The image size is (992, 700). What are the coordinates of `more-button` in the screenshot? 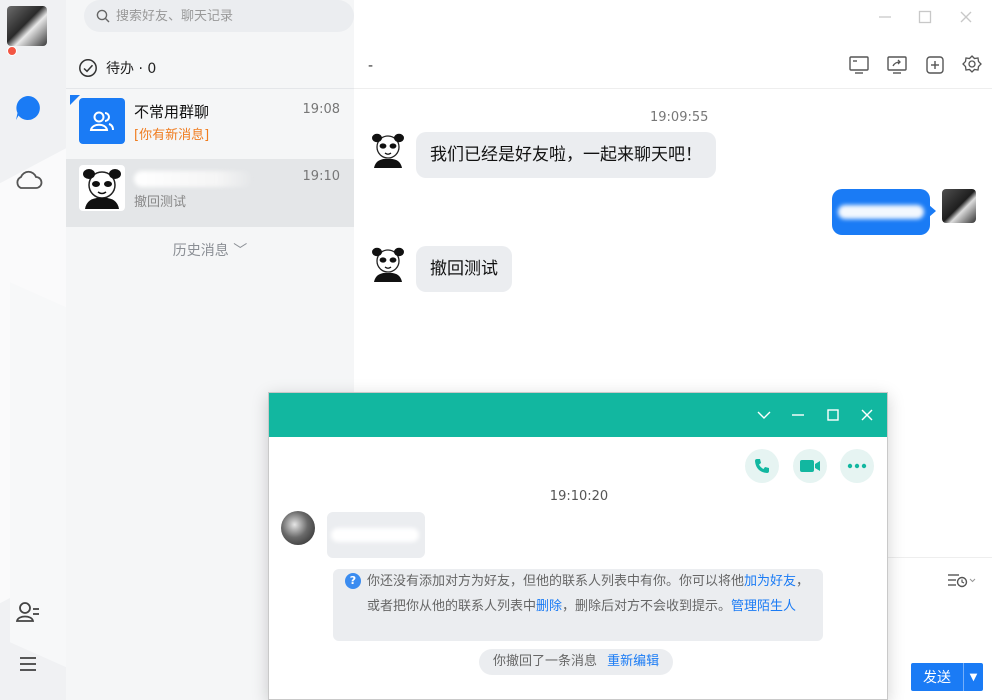 It's located at (857, 466).